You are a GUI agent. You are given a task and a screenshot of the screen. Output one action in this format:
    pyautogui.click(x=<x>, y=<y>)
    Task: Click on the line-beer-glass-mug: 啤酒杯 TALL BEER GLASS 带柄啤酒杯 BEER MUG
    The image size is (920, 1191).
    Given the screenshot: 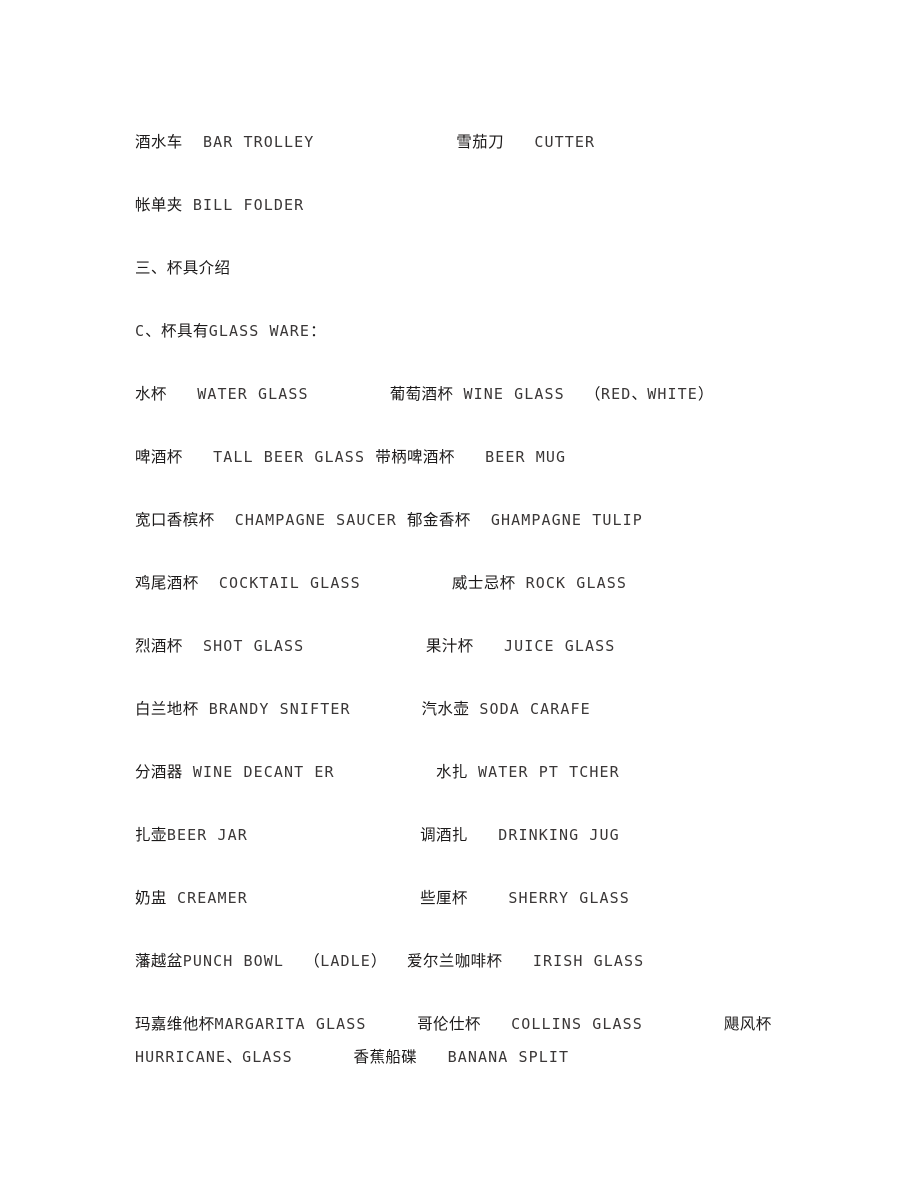 What is the action you would take?
    pyautogui.click(x=485, y=474)
    